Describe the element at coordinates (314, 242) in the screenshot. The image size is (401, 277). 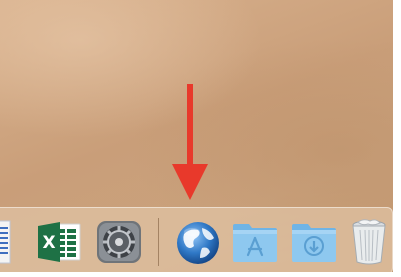
I see `downloads-folder-icon` at that location.